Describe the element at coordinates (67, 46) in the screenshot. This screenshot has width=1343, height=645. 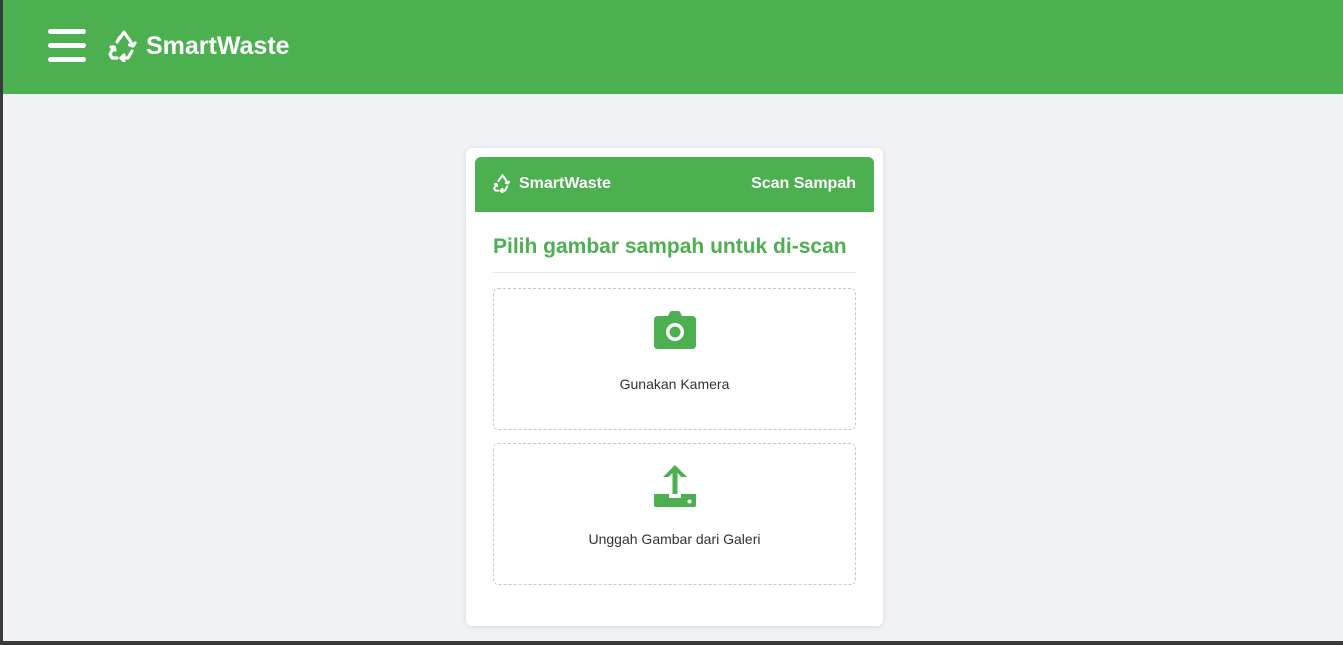
I see `hamburger-menu-icon` at that location.